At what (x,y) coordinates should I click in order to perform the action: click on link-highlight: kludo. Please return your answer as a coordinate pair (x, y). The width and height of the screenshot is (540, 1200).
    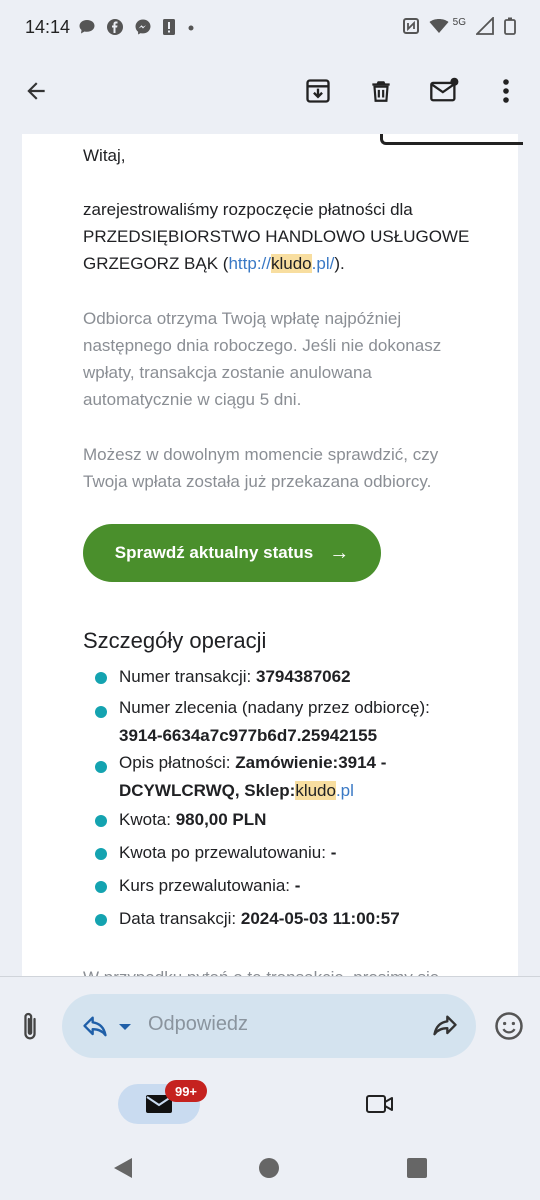
    Looking at the image, I should click on (291, 263).